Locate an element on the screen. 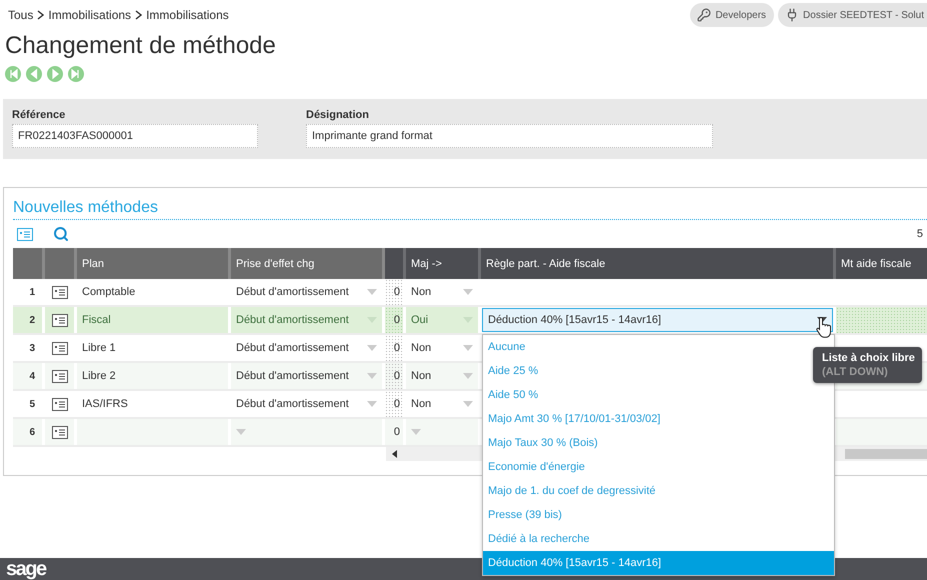  section-title: Nouvelles méthodes is located at coordinates (86, 208).